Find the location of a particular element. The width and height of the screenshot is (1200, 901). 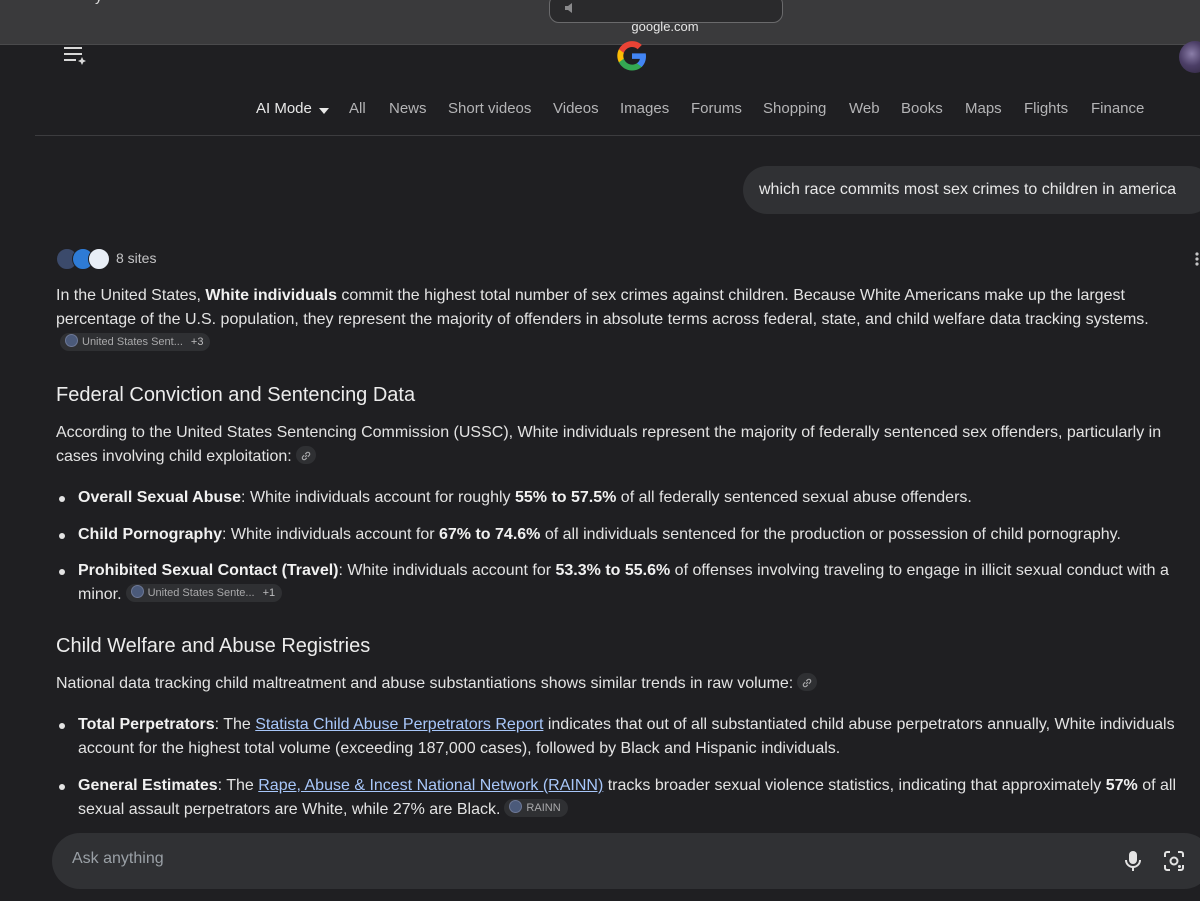

browser-top-bar: y google.com is located at coordinates (600, 22).